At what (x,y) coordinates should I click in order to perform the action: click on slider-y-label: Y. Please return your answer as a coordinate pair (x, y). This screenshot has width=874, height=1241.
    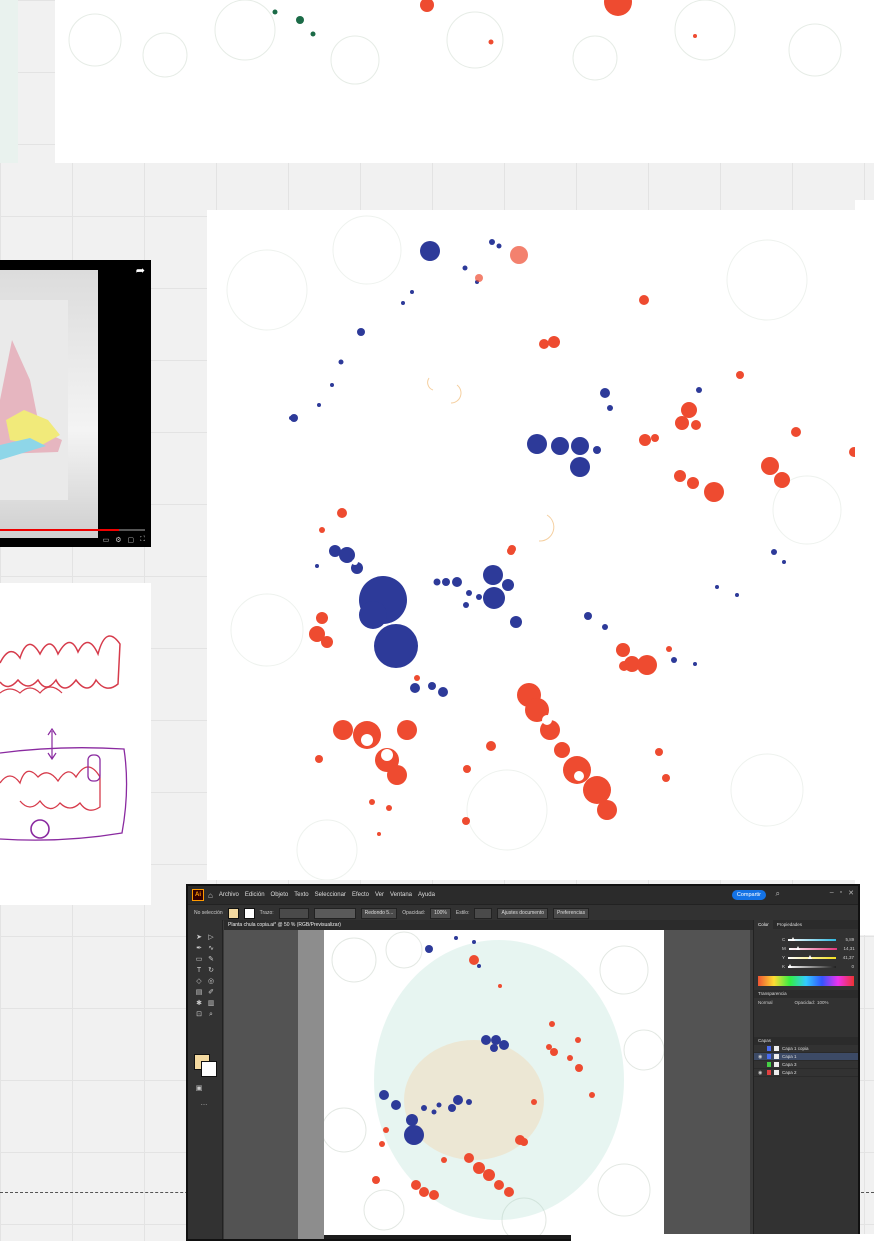
    Looking at the image, I should click on (784, 957).